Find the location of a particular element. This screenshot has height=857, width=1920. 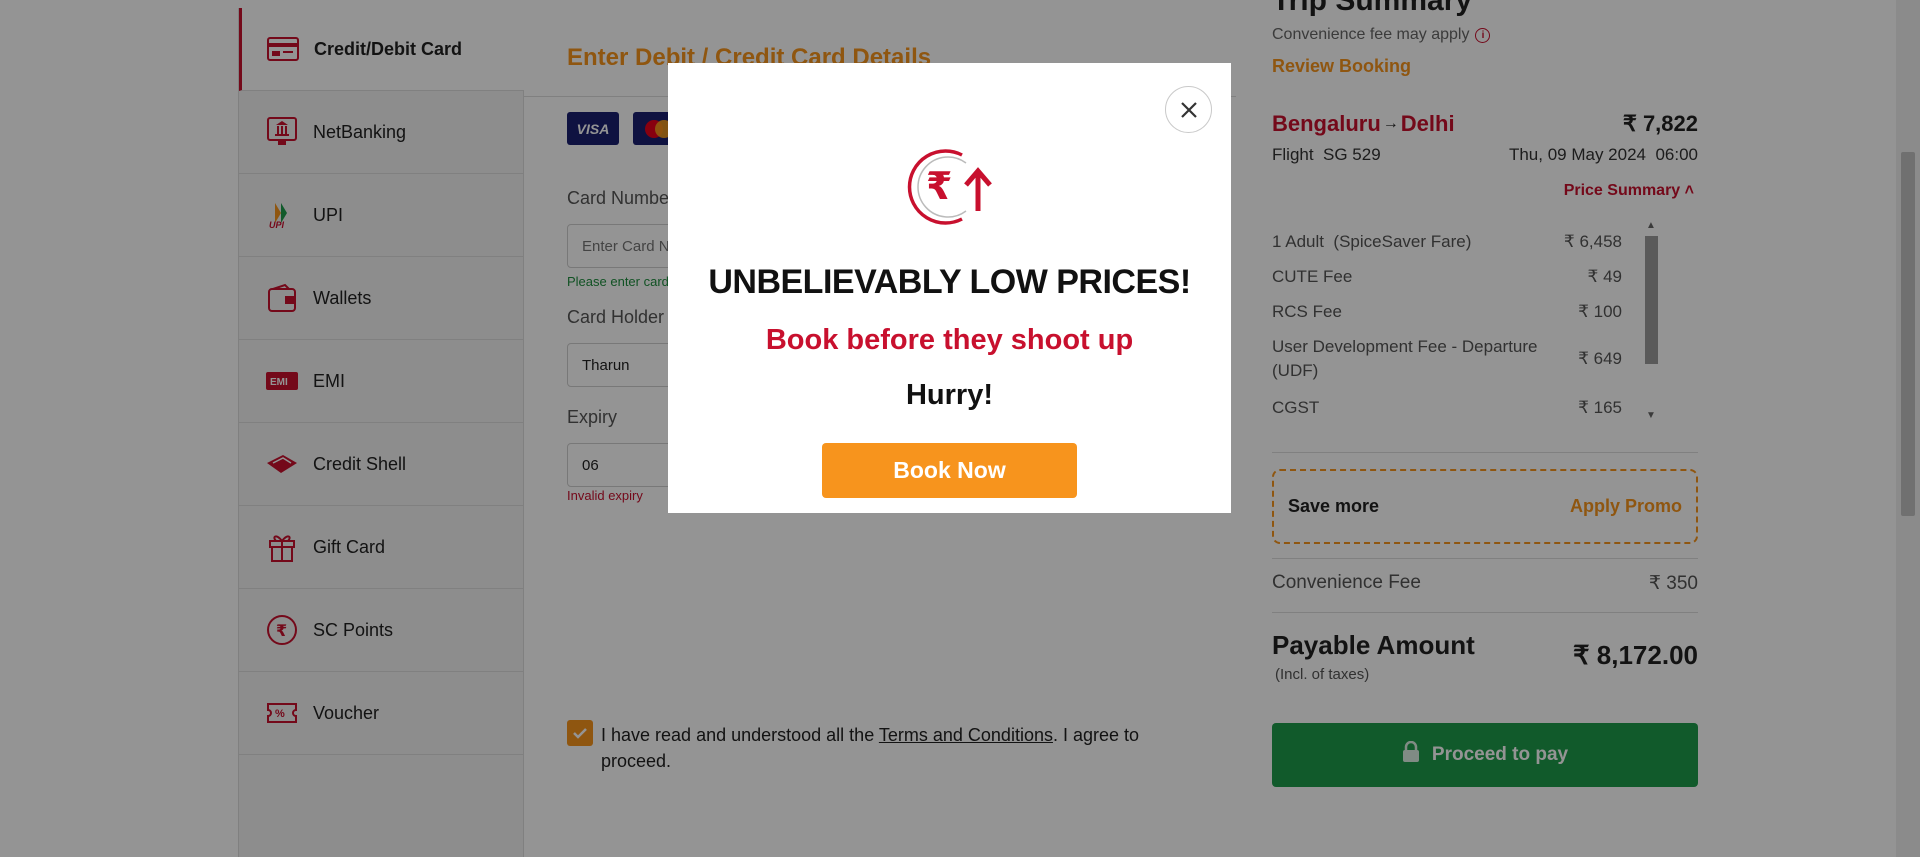

close-button is located at coordinates (1188, 109).